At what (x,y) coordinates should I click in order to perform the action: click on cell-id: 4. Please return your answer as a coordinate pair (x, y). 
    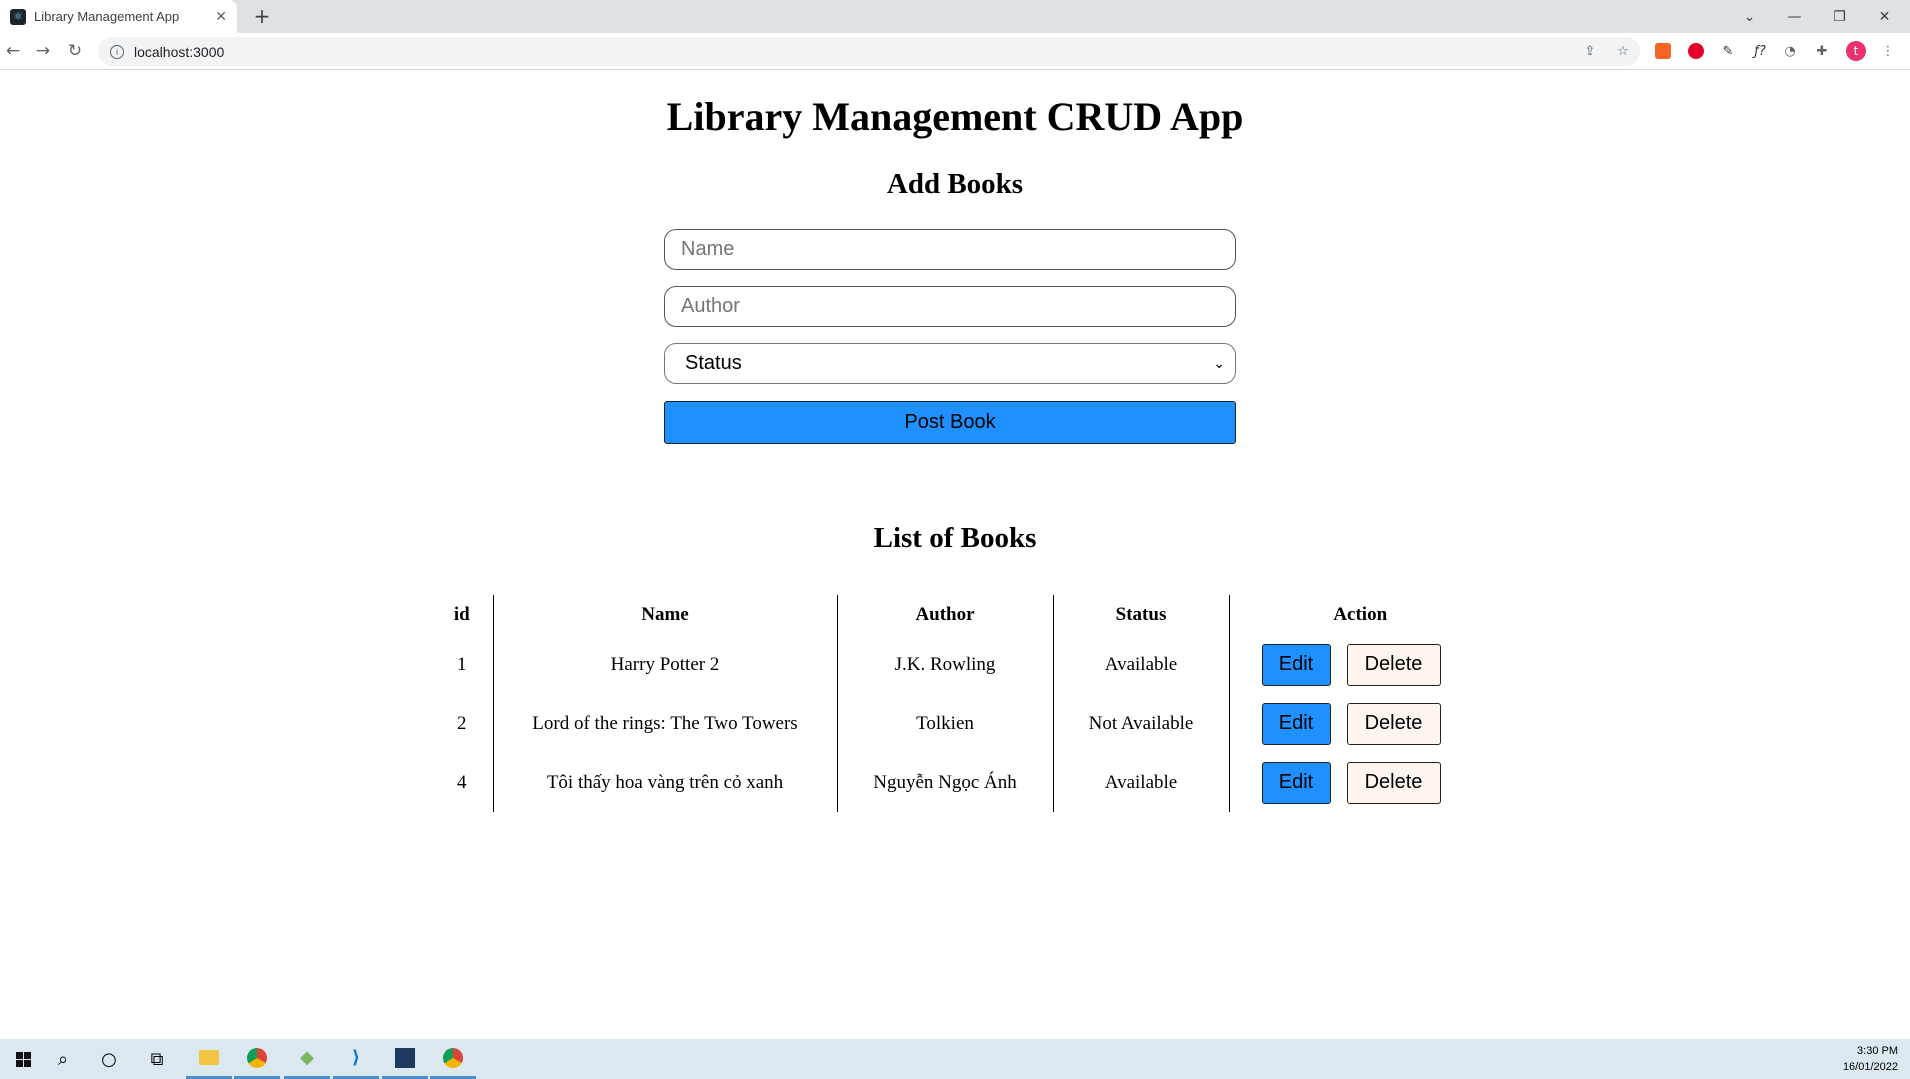
    Looking at the image, I should click on (462, 782).